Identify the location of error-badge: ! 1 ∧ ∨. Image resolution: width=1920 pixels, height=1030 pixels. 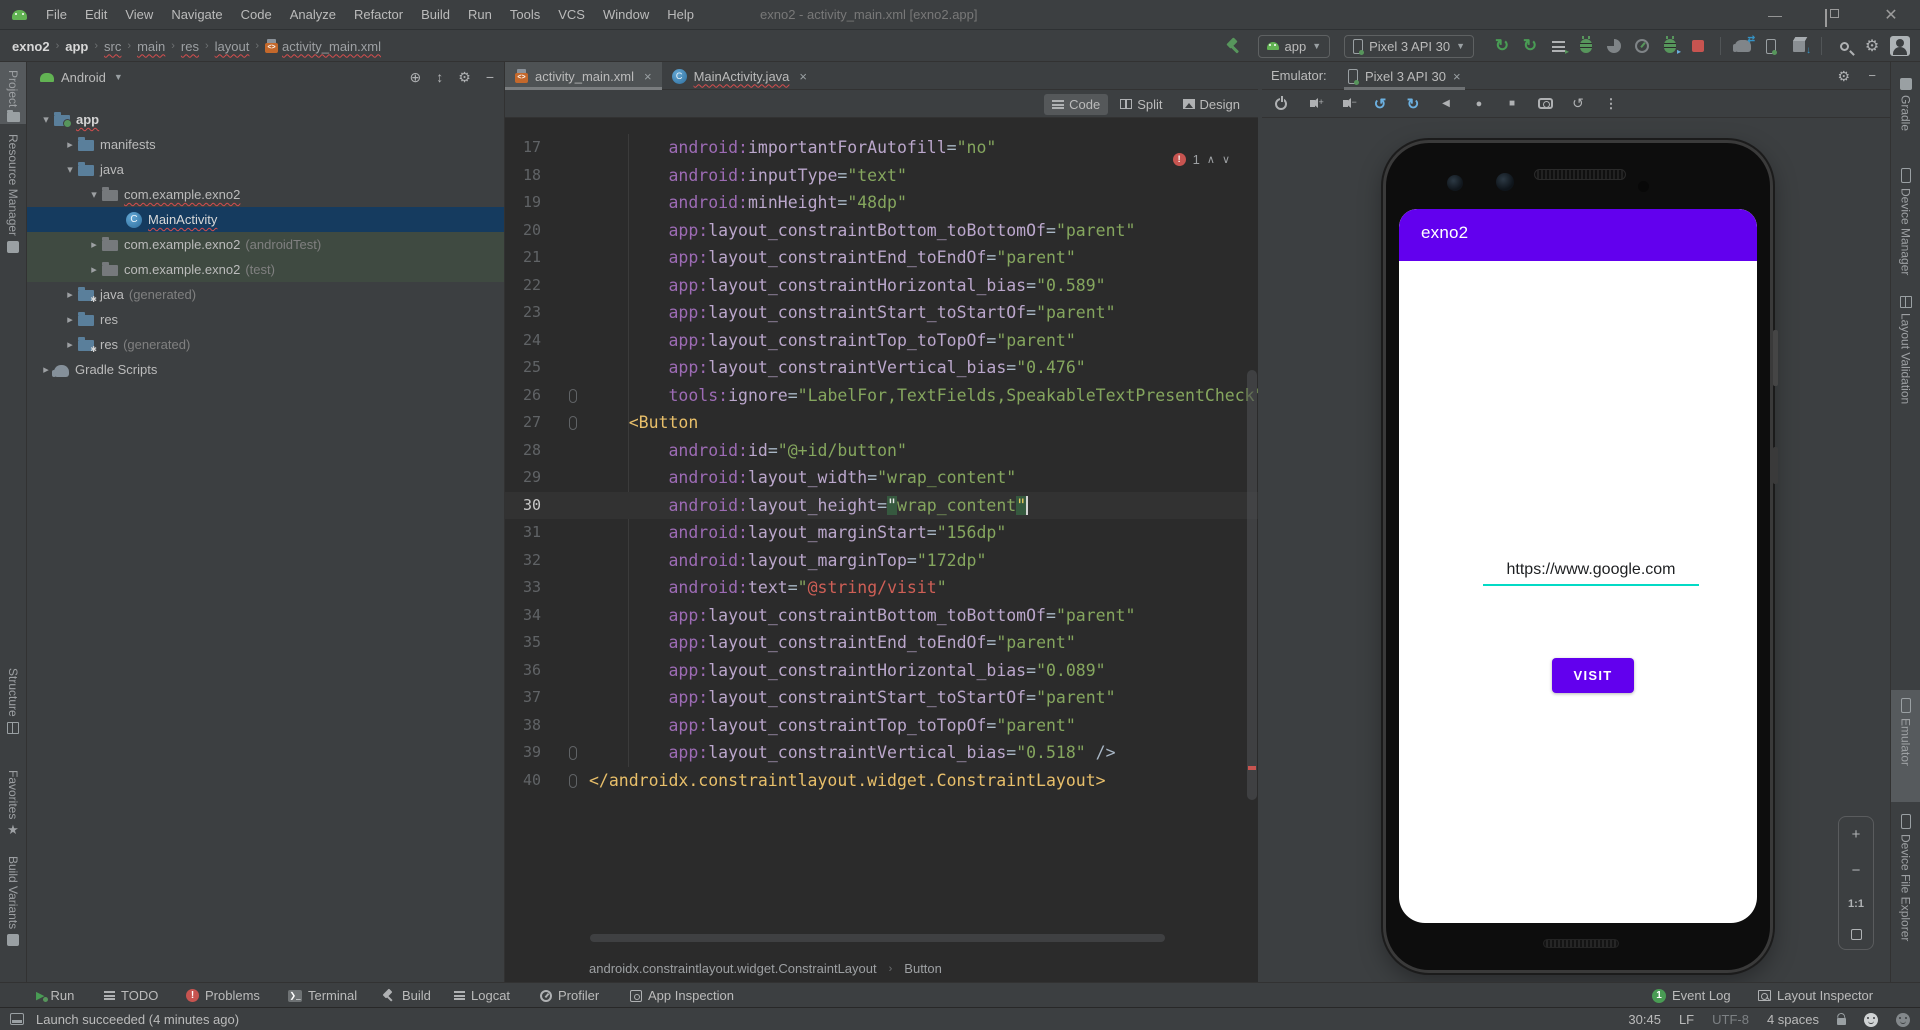
(1201, 159).